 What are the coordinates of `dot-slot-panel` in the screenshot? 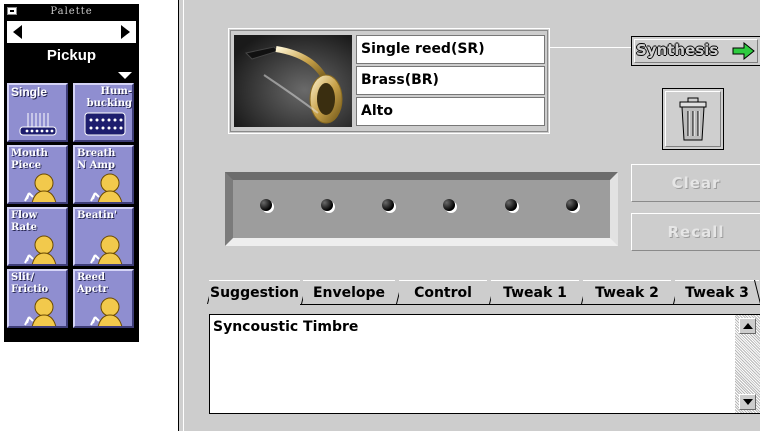 It's located at (421, 209).